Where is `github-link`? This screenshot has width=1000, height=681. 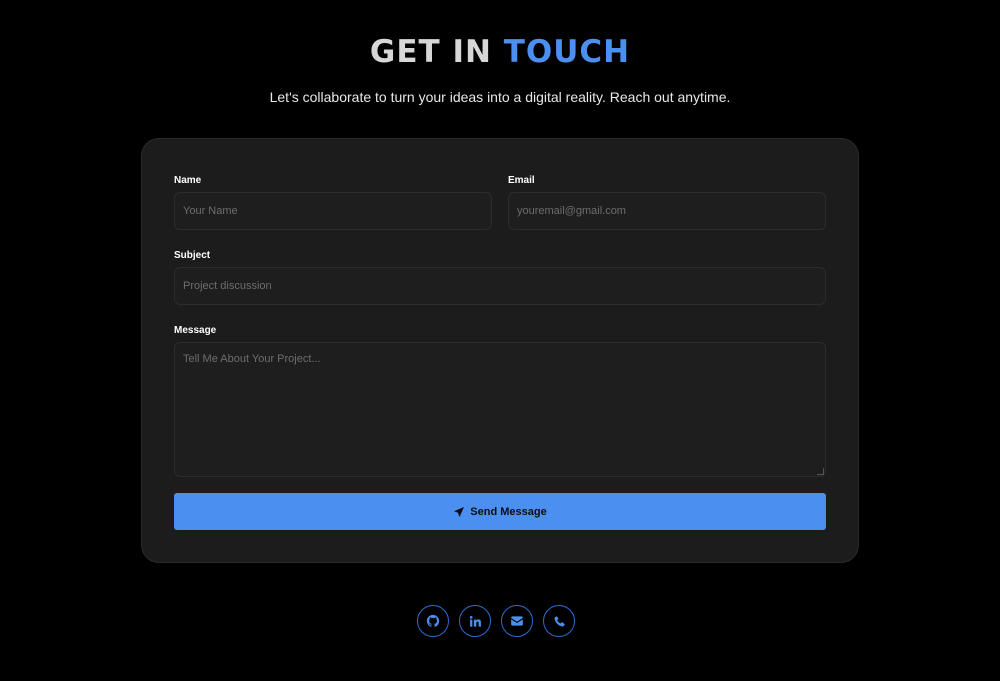 github-link is located at coordinates (433, 621).